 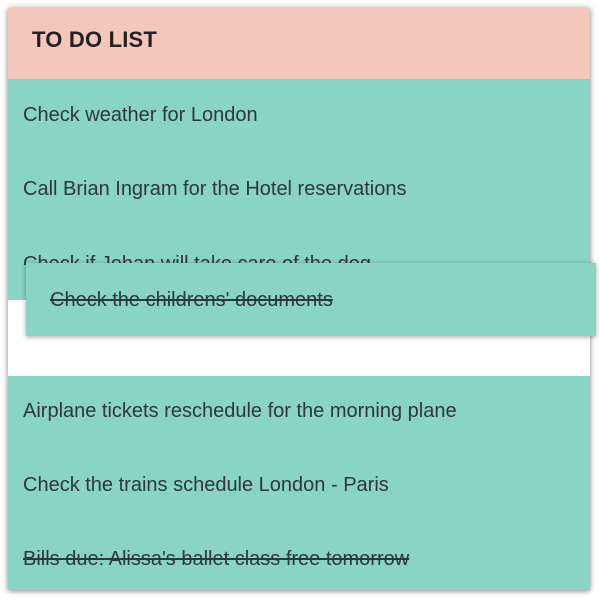 I want to click on todo-item: Check the trains schedule London - Paris, so click(x=206, y=485).